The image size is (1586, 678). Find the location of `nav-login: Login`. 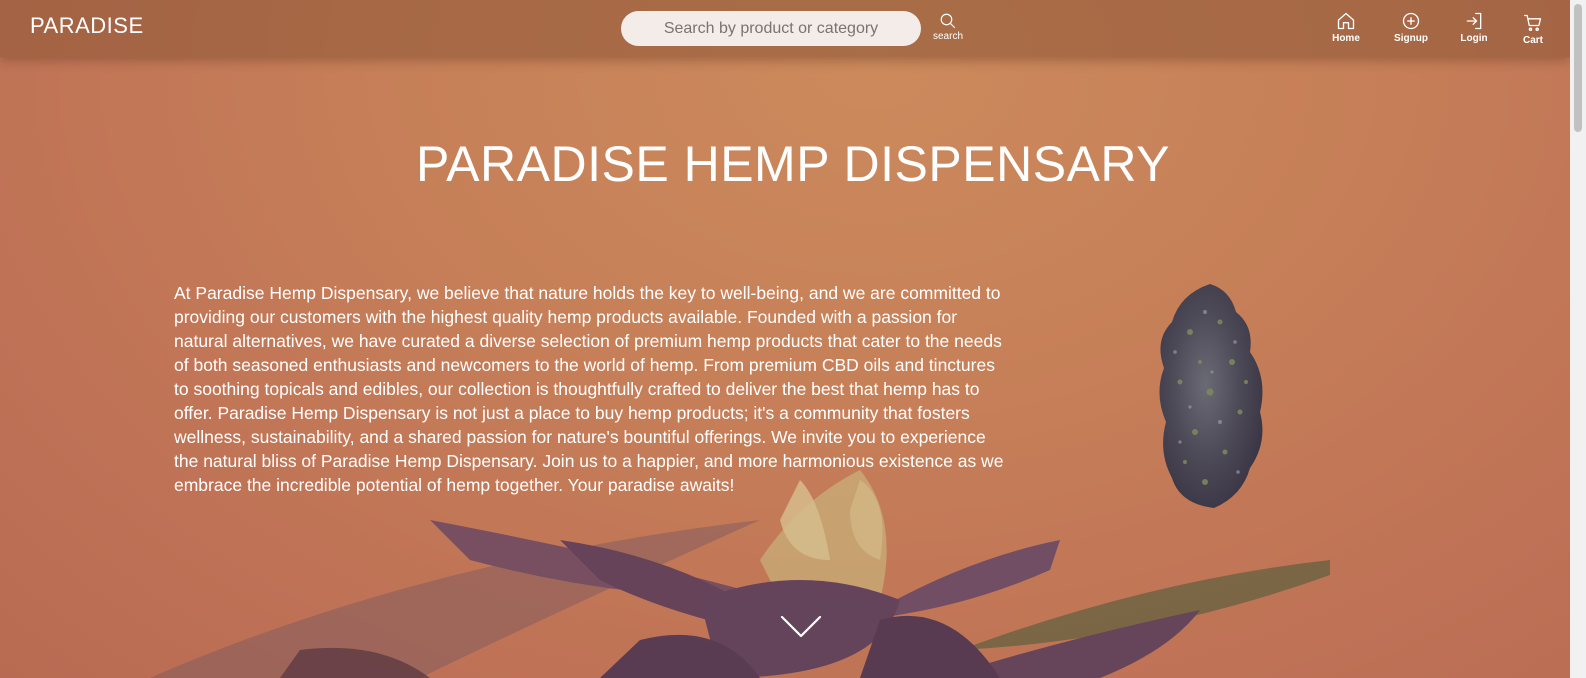

nav-login: Login is located at coordinates (1474, 27).